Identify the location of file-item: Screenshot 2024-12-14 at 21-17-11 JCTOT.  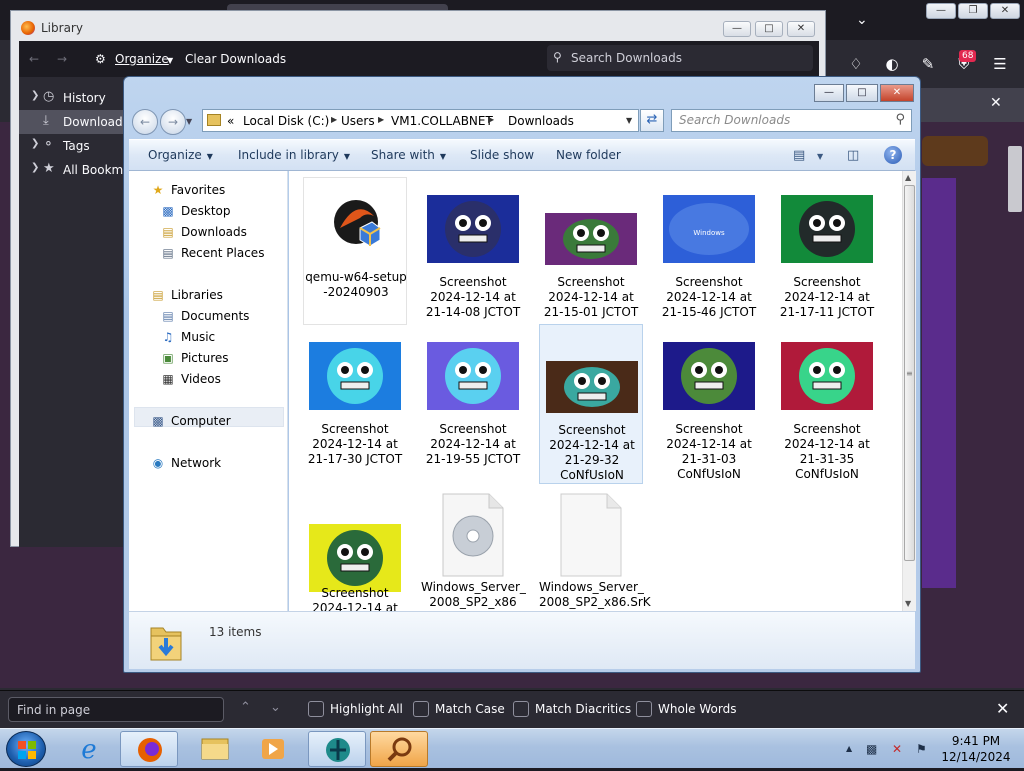
(827, 251).